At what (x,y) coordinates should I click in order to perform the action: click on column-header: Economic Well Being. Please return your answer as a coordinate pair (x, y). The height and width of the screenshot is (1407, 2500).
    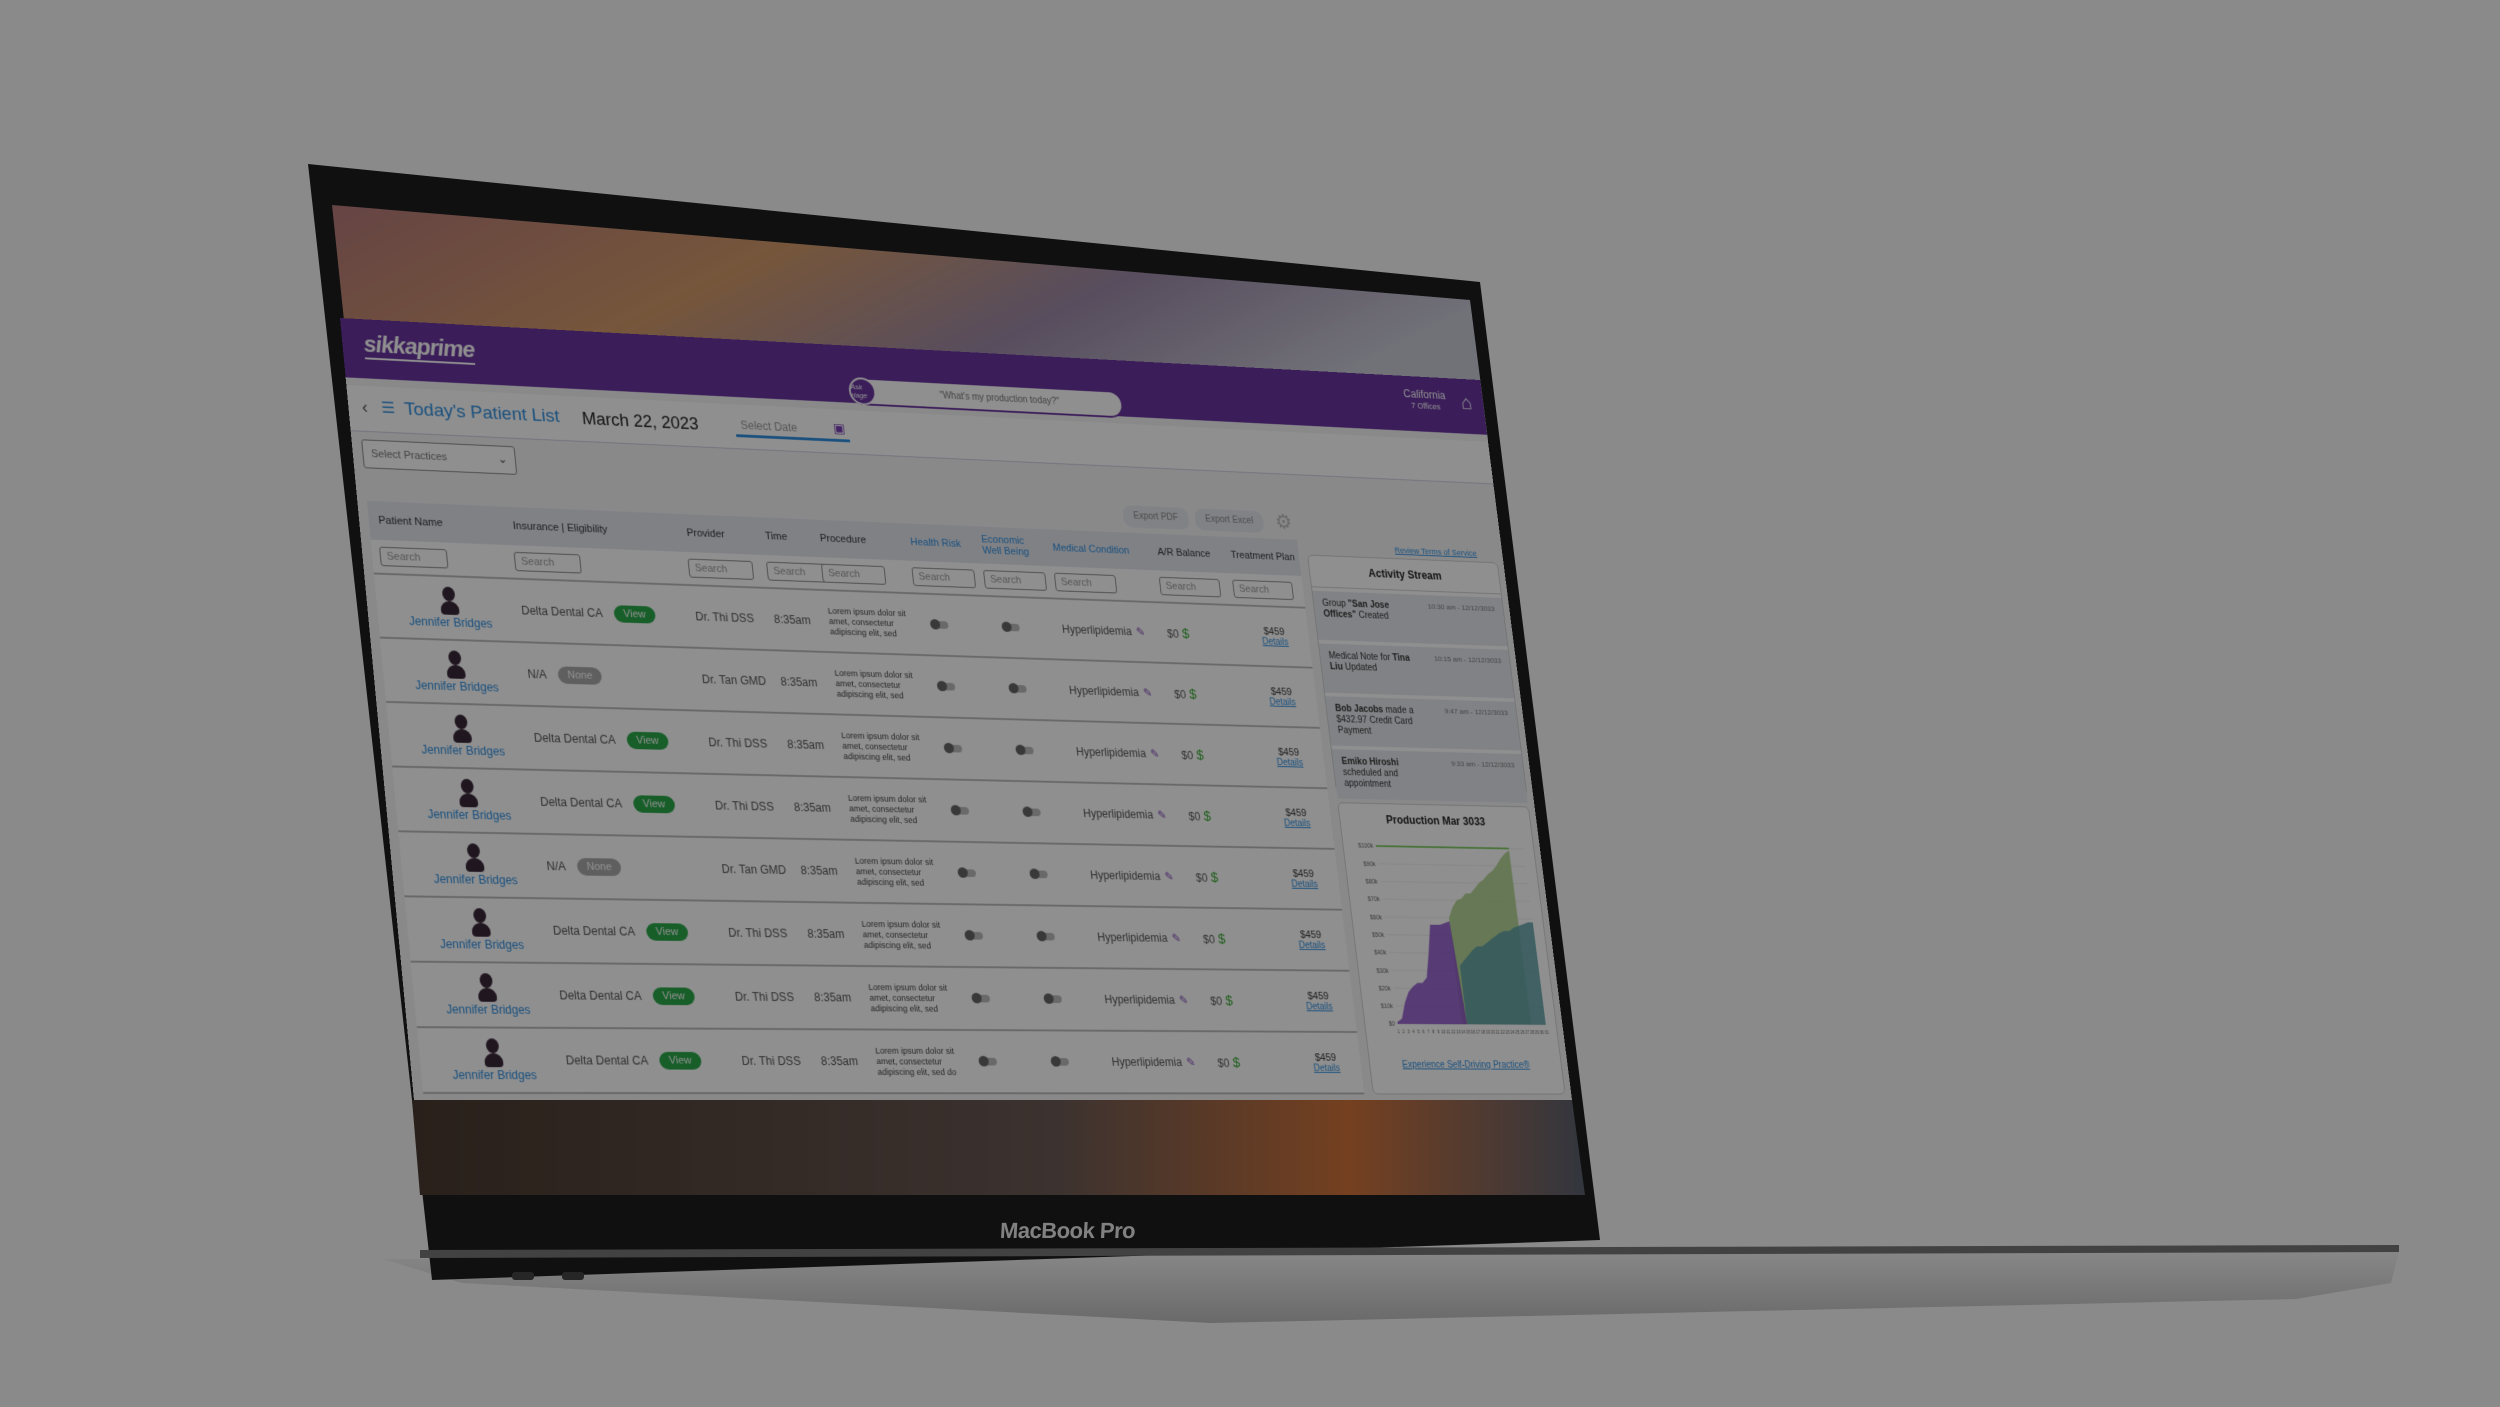
    Looking at the image, I should click on (1008, 546).